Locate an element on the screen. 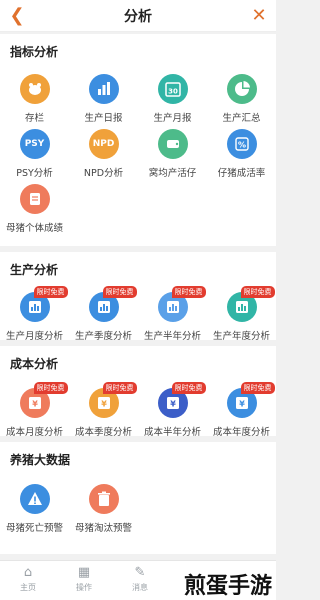 The width and height of the screenshot is (320, 600). tab-operate: ▦ 操作 is located at coordinates (84, 579).